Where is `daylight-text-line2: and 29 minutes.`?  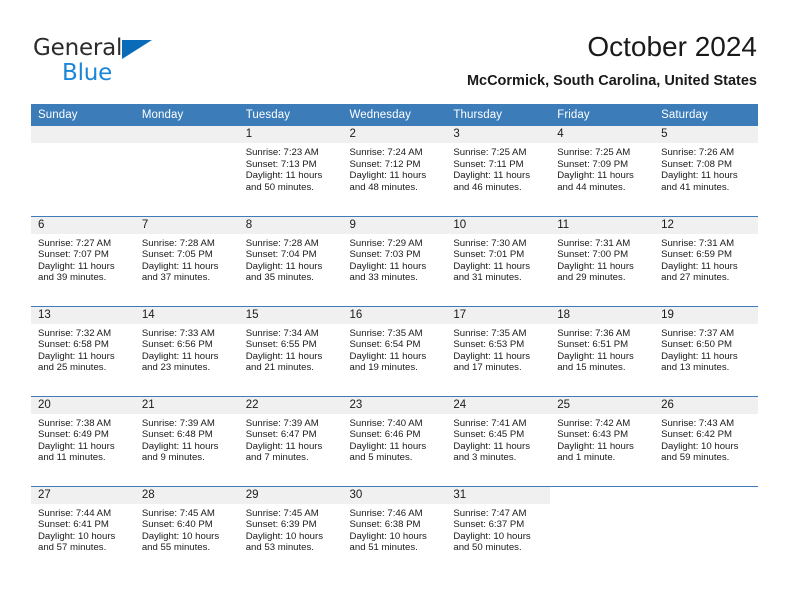 daylight-text-line2: and 29 minutes. is located at coordinates (591, 278).